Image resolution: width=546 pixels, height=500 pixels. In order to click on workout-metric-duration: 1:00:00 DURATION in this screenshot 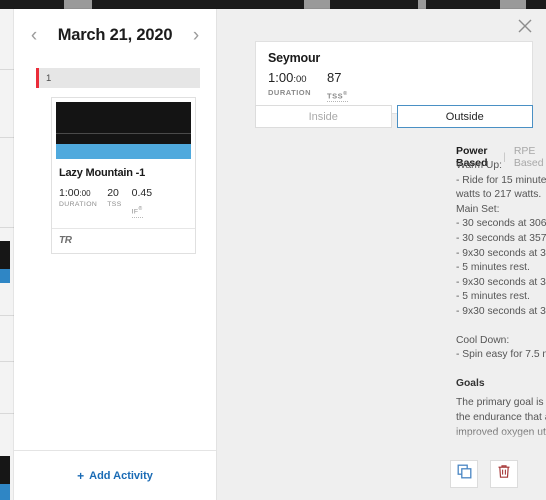, I will do `click(289, 86)`.